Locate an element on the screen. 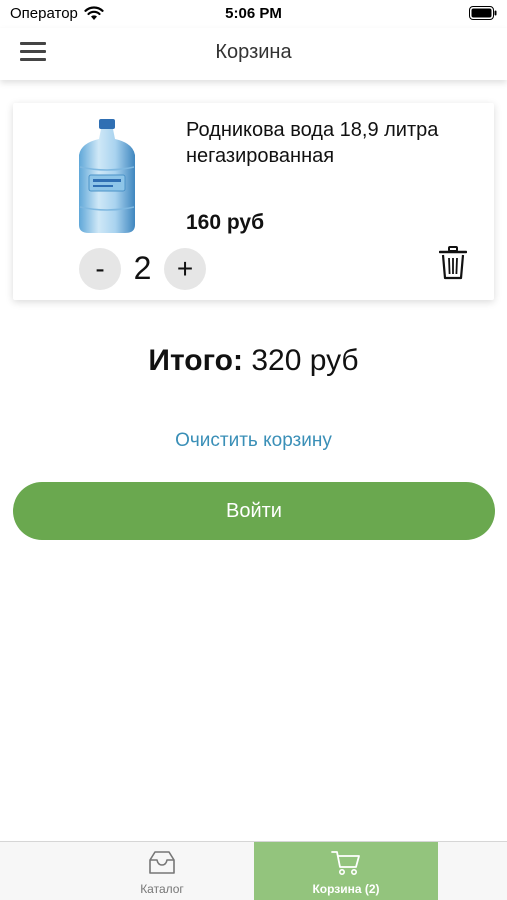  shopping-cart-icon is located at coordinates (345, 863).